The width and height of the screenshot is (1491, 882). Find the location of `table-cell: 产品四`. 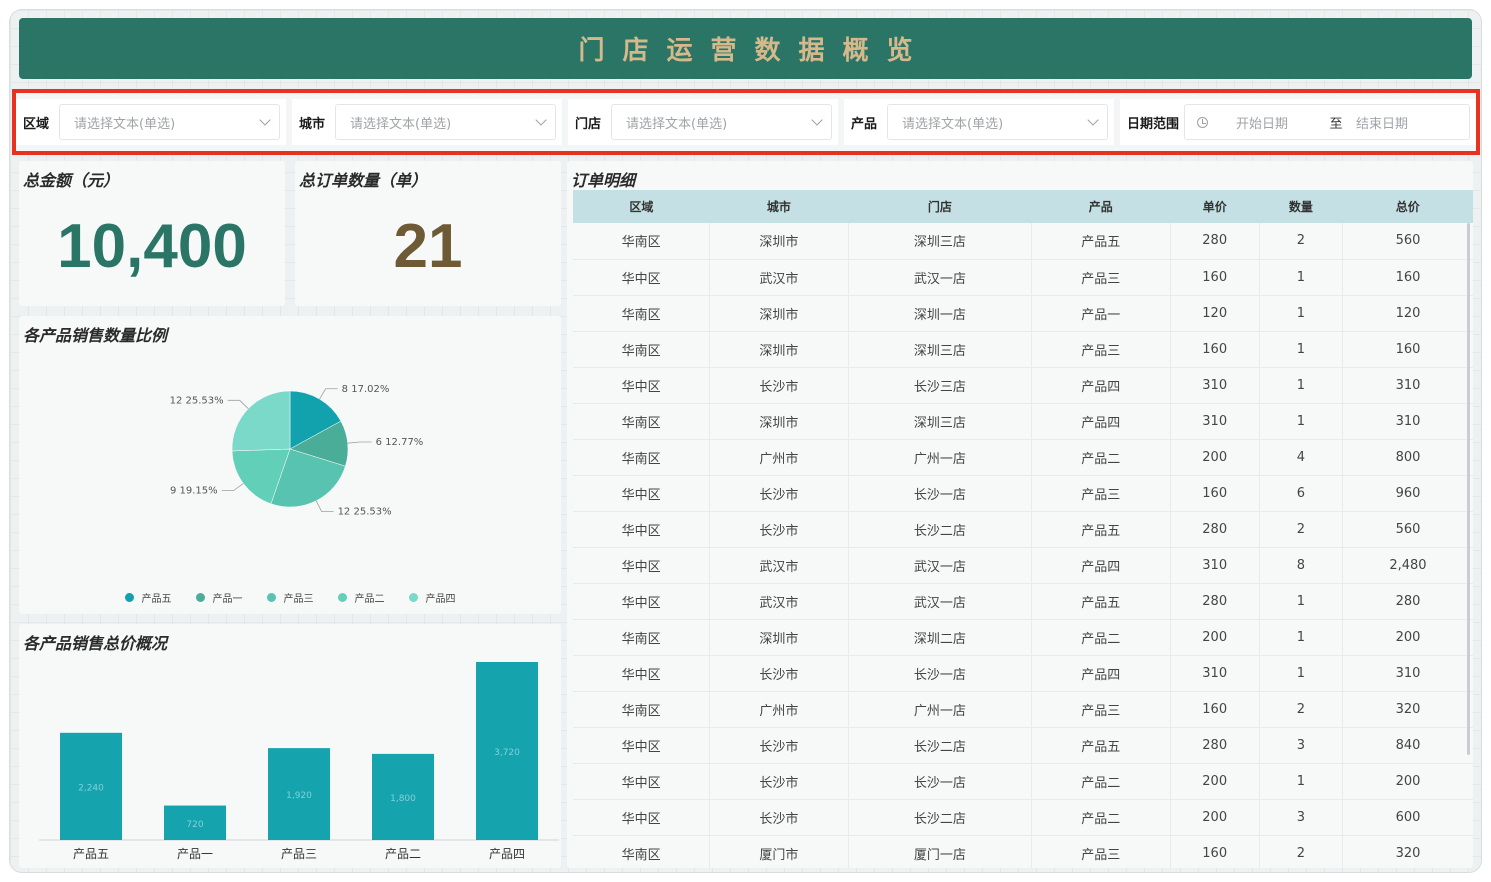

table-cell: 产品四 is located at coordinates (1101, 385).